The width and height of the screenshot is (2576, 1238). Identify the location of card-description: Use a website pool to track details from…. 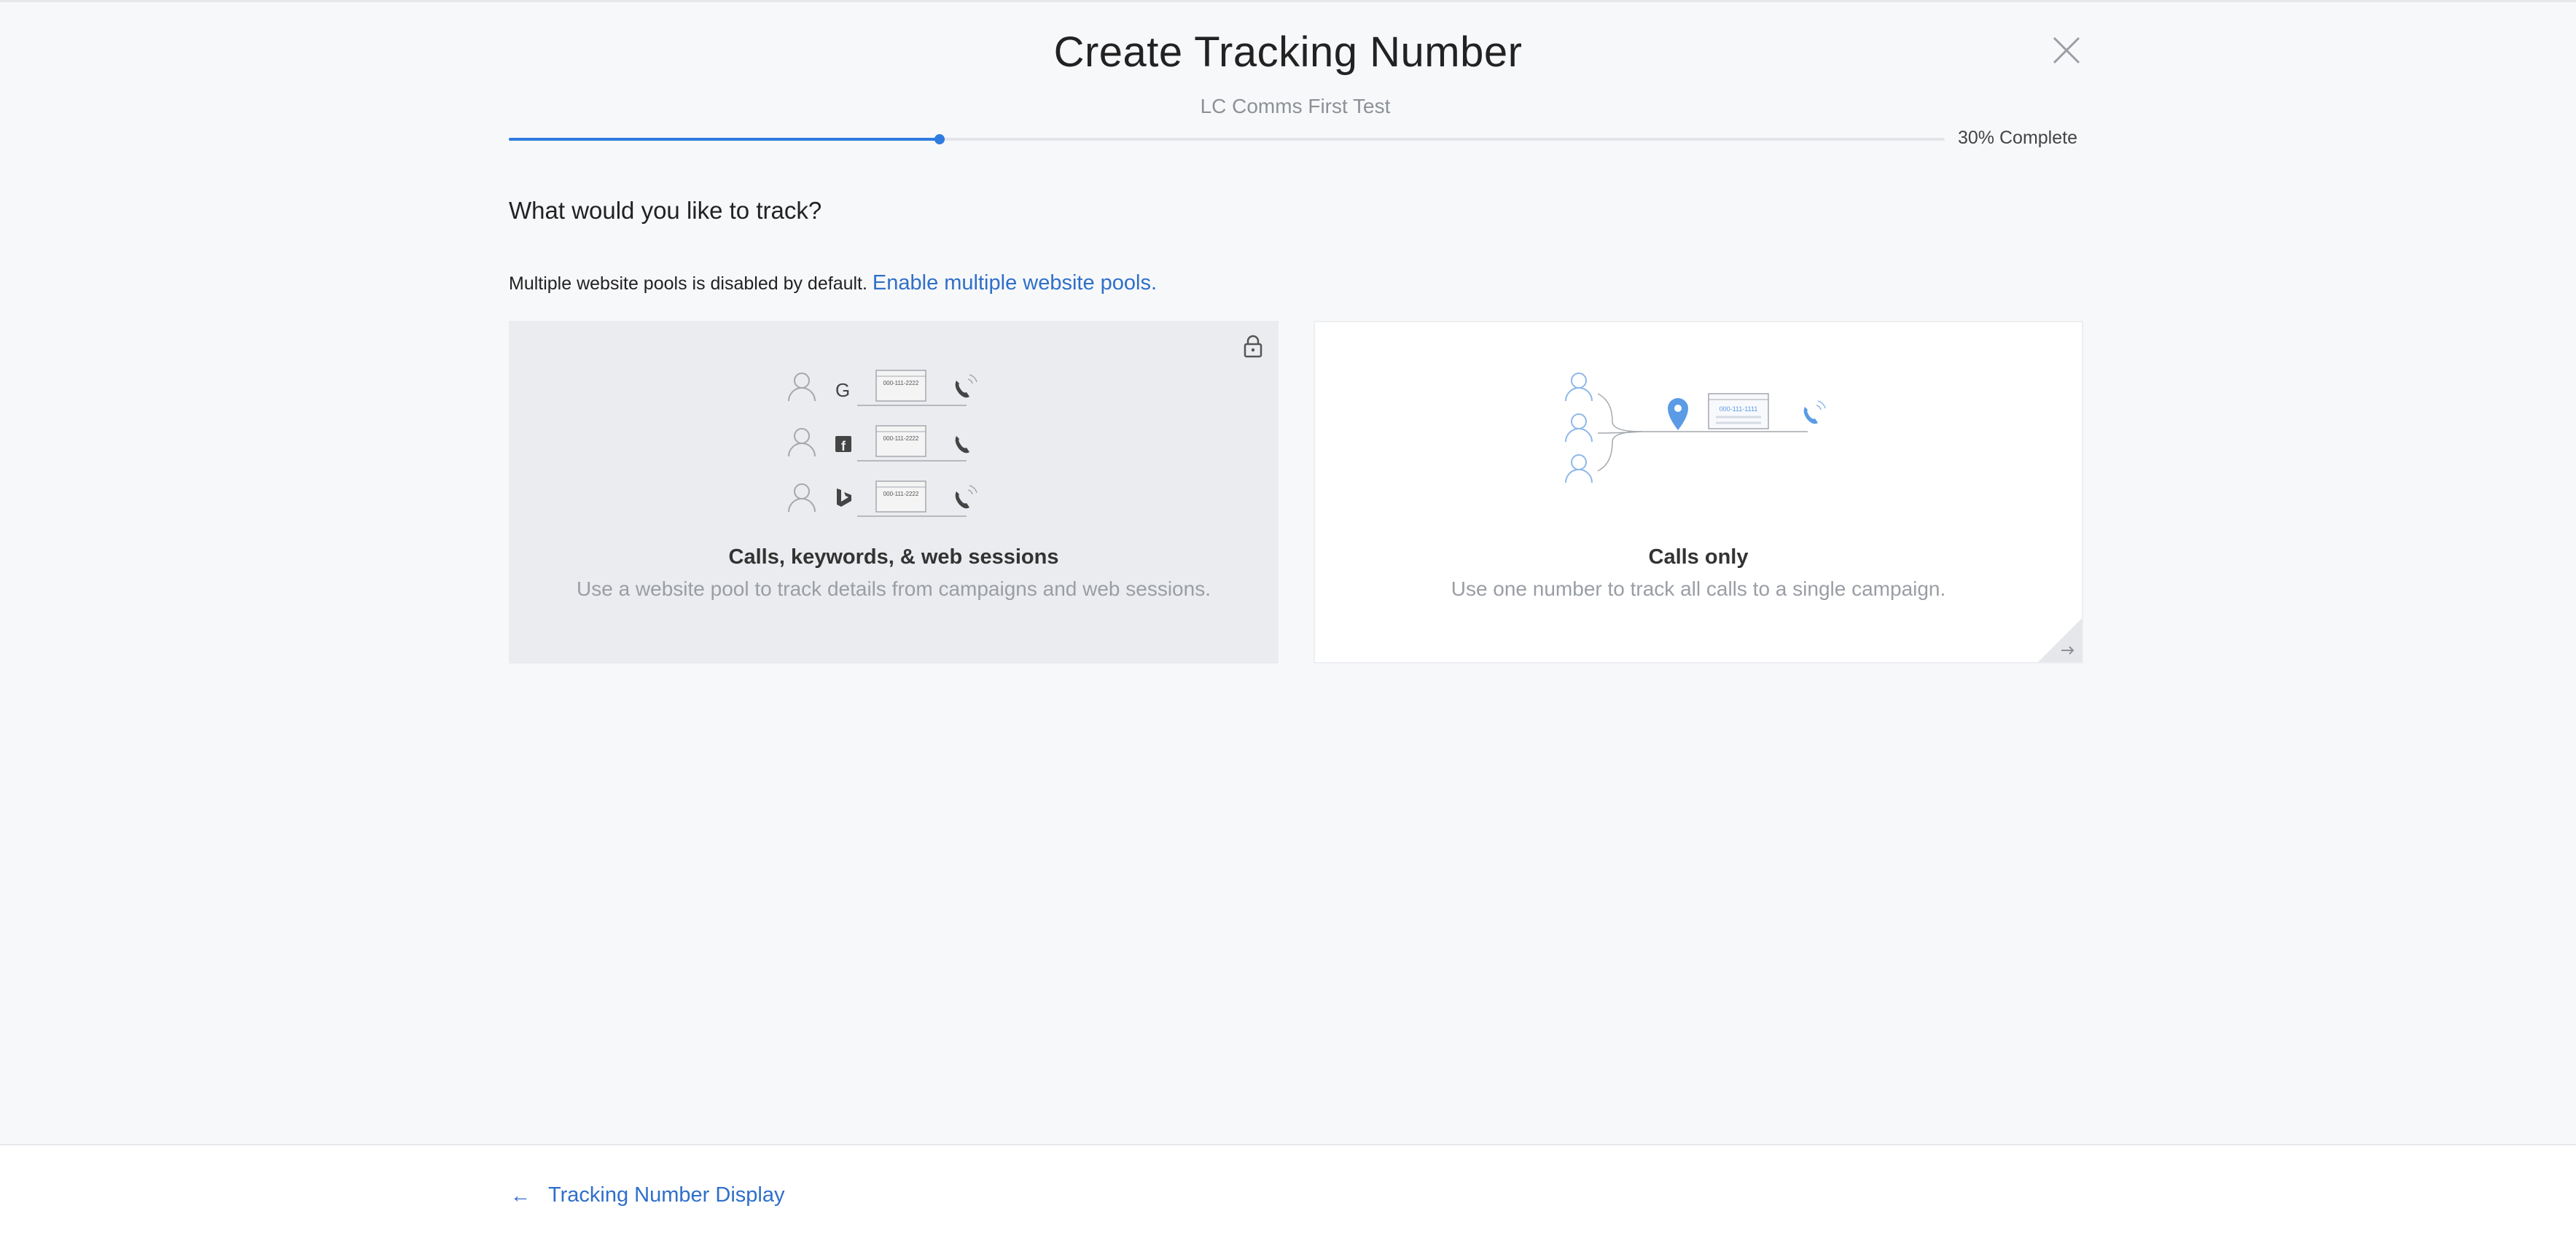
(894, 588).